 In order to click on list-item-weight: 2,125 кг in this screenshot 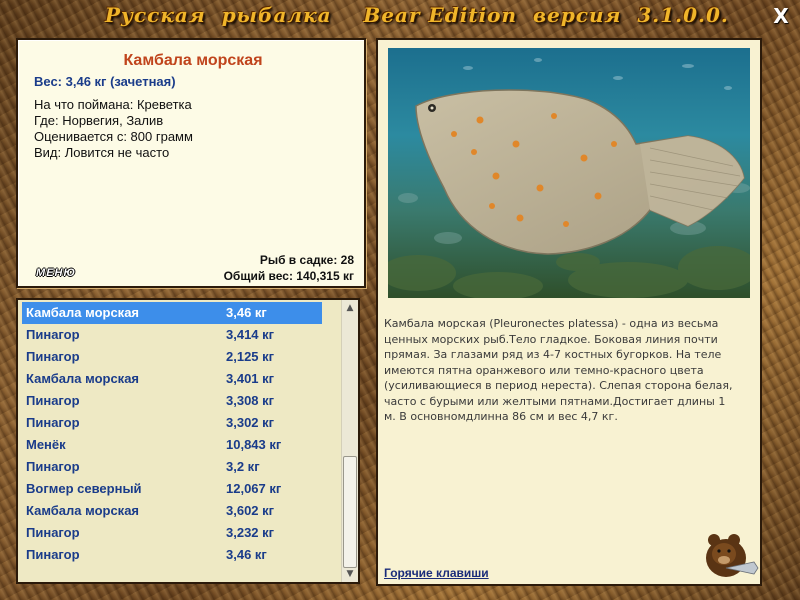, I will do `click(250, 356)`.